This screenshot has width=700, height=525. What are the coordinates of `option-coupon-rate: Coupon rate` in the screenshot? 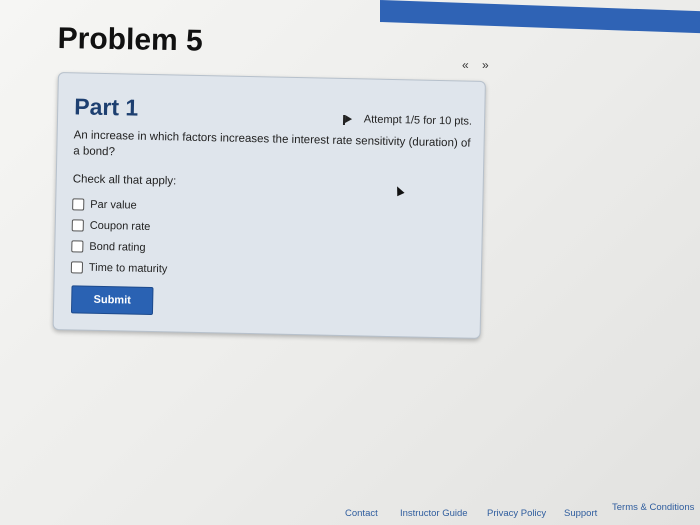 It's located at (120, 225).